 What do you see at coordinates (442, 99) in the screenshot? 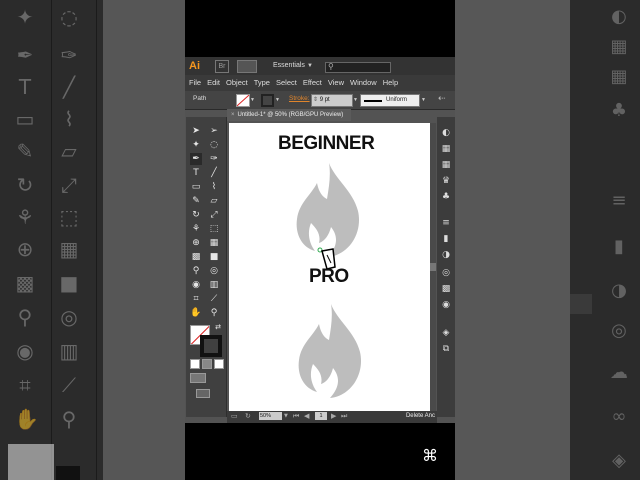
I see `align-icon: ⇠` at bounding box center [442, 99].